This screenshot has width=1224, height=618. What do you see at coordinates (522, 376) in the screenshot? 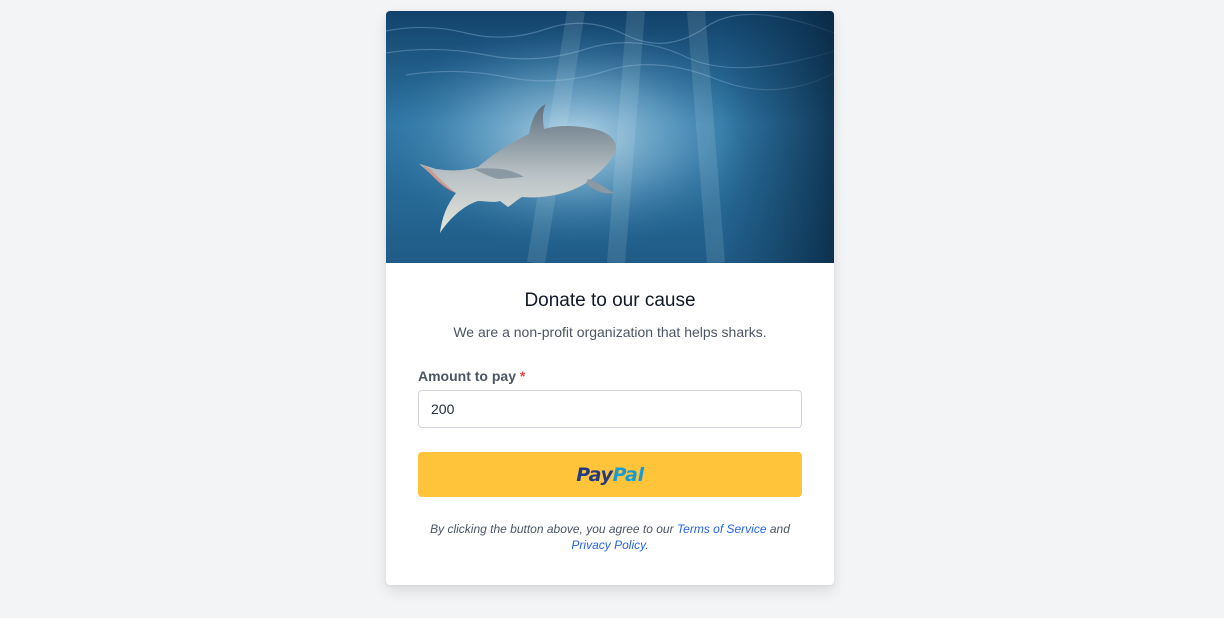
I see `required-marker: *` at bounding box center [522, 376].